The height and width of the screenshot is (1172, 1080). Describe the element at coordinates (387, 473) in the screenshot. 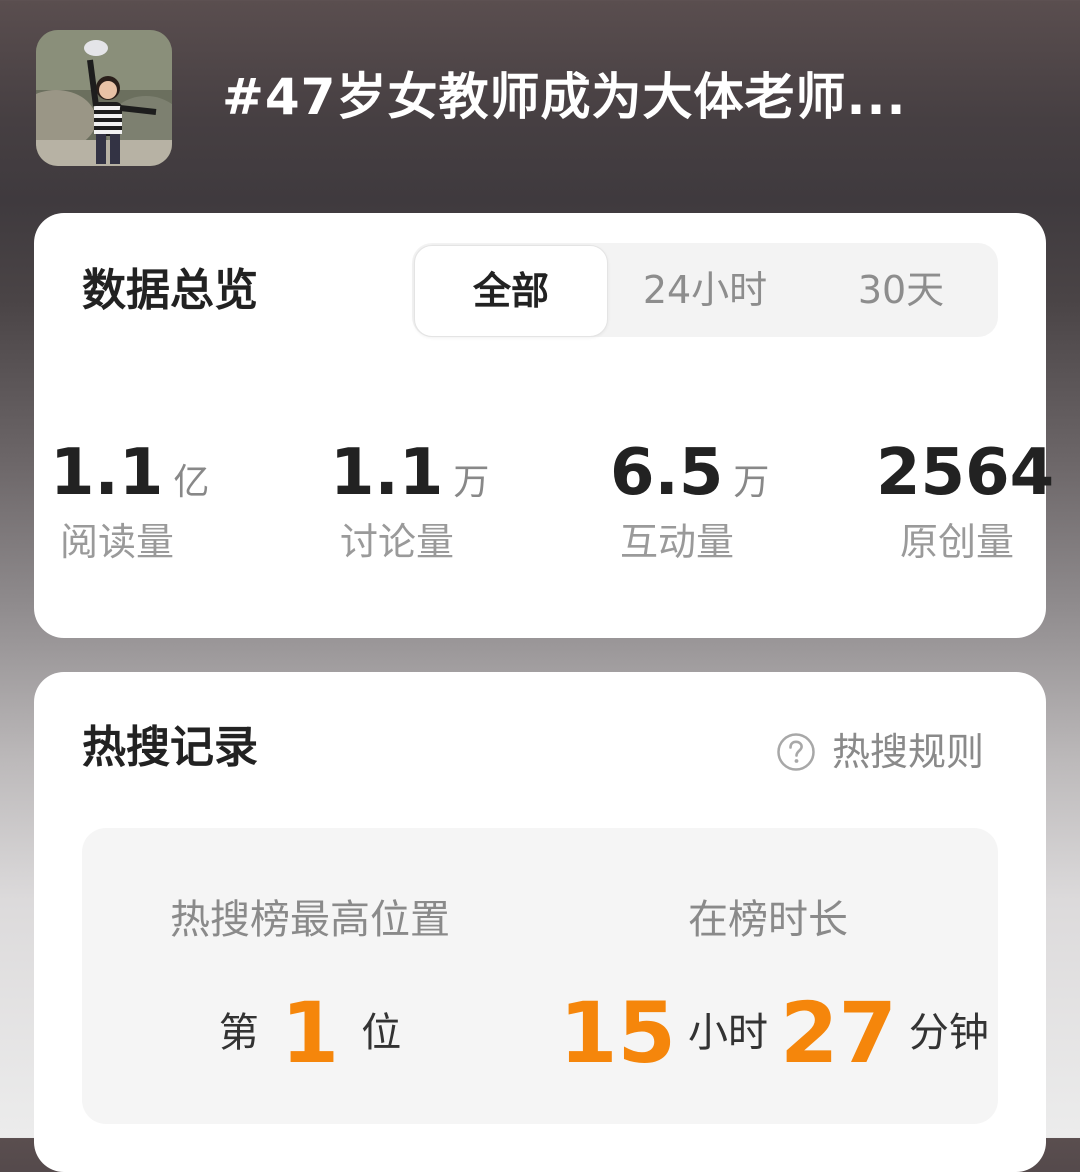

I see `stat-discussions-value: 1.1` at that location.